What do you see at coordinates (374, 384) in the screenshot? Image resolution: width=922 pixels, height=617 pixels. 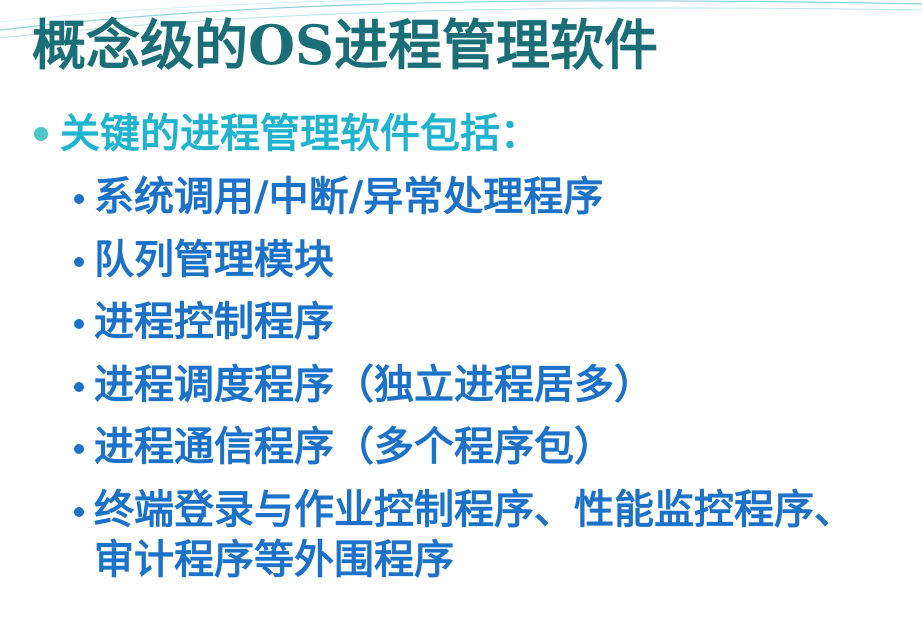 I see `sub-bullet-text: 进程调度程序（独立进程居多）` at bounding box center [374, 384].